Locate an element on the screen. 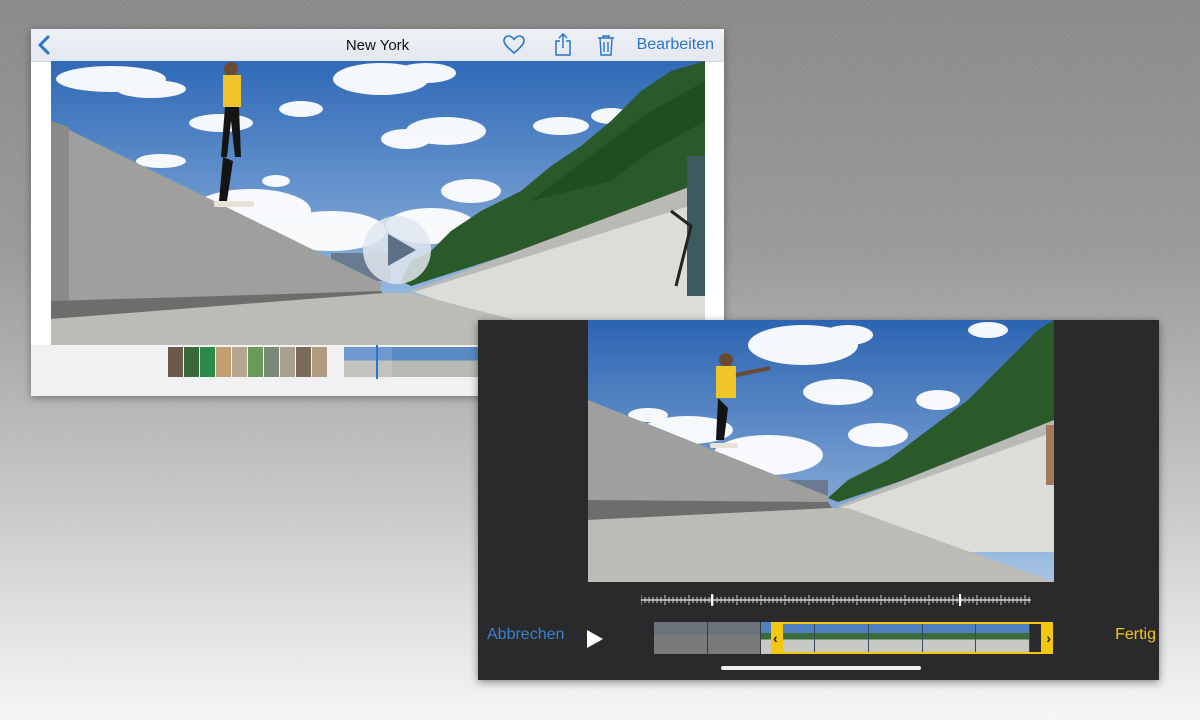  edit-video-preview is located at coordinates (821, 451).